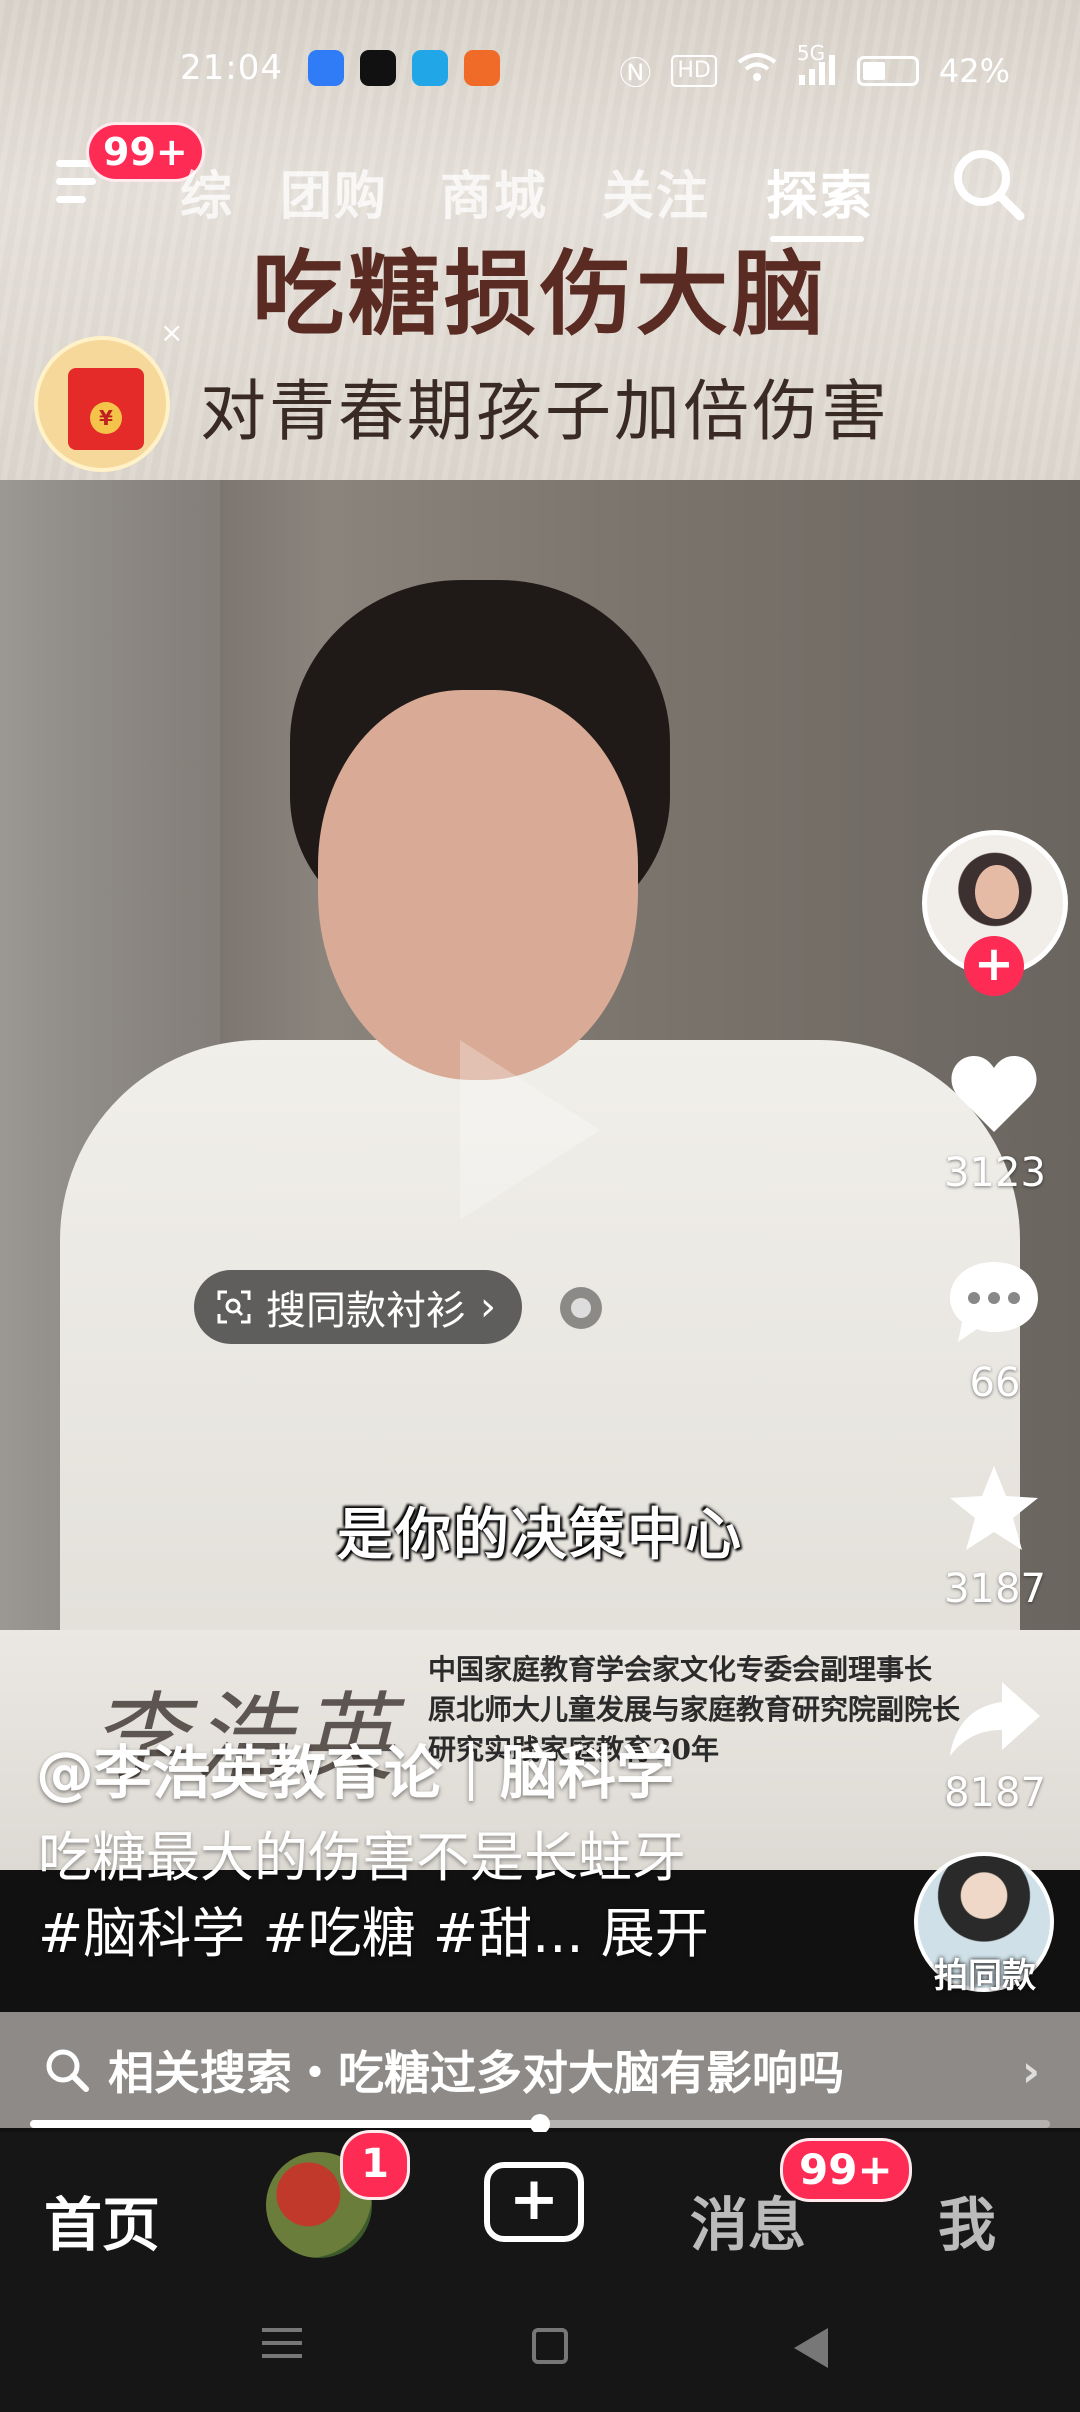 The image size is (1080, 2412). I want to click on top-nav: 99+ 综 团购 商城 关注 探索, so click(540, 186).